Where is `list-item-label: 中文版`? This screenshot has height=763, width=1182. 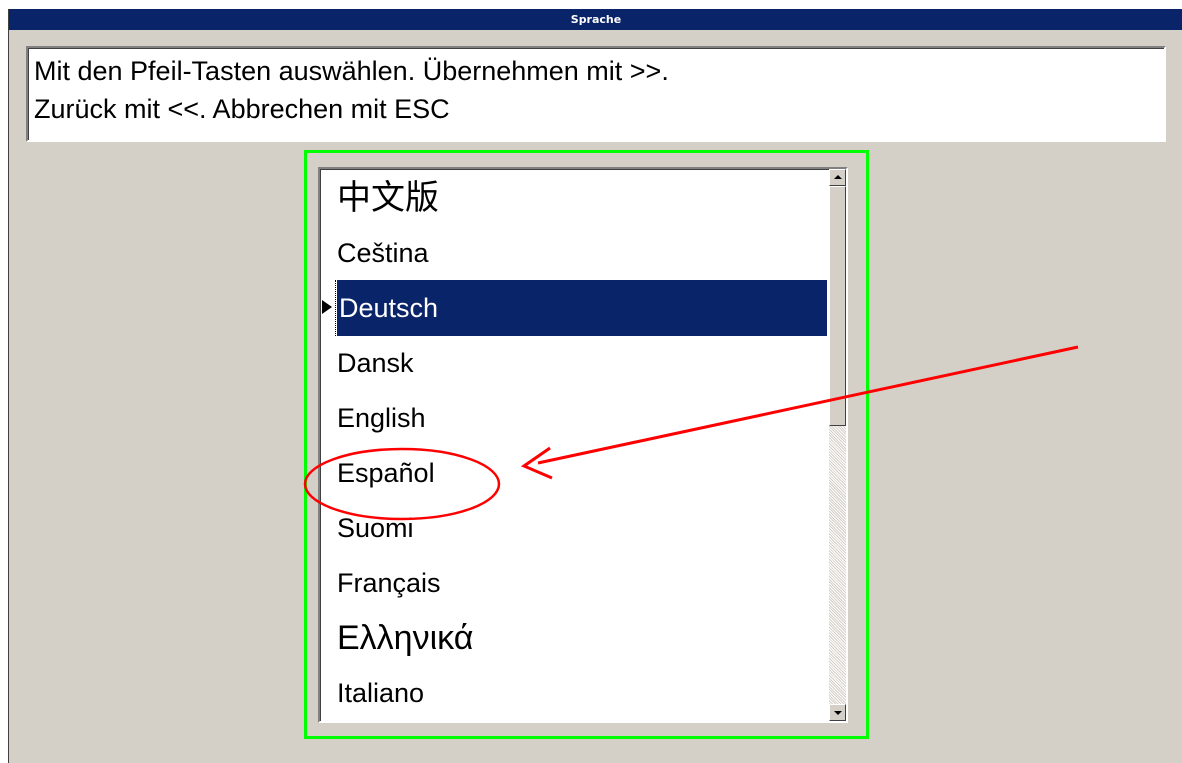
list-item-label: 中文版 is located at coordinates (388, 198).